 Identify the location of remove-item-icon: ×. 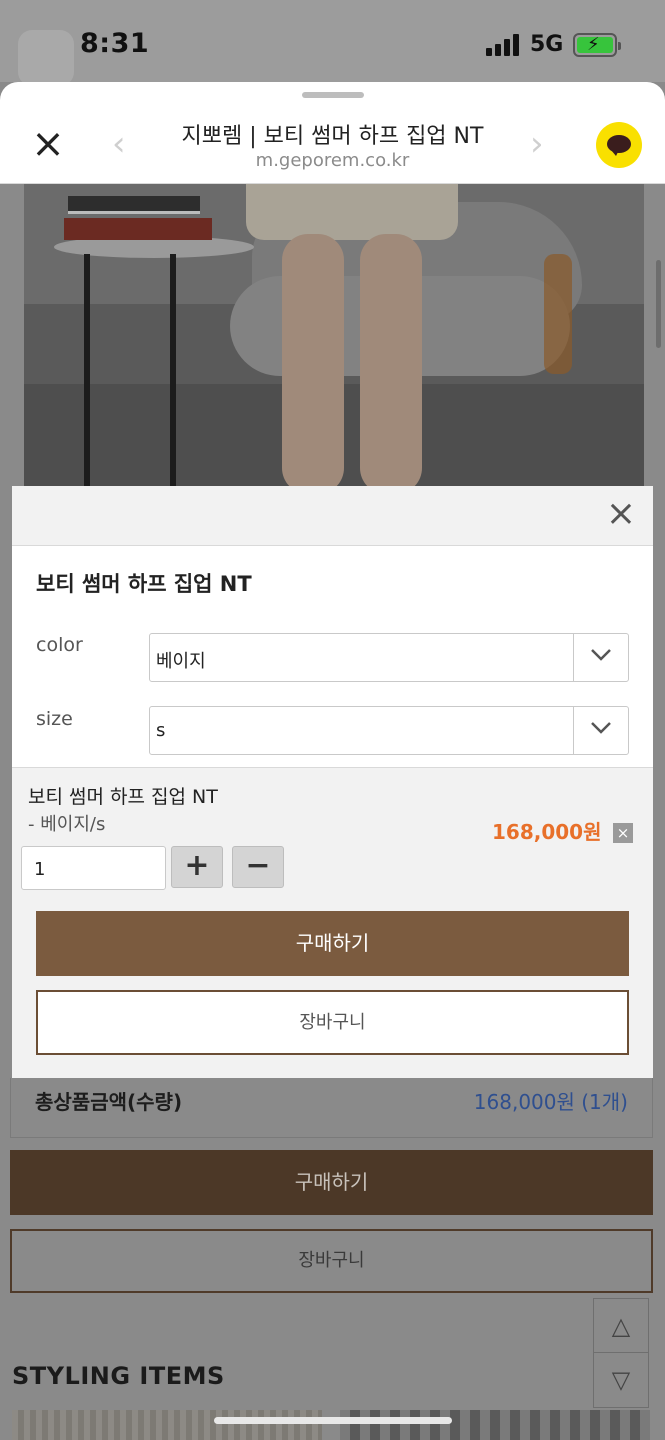
(623, 833).